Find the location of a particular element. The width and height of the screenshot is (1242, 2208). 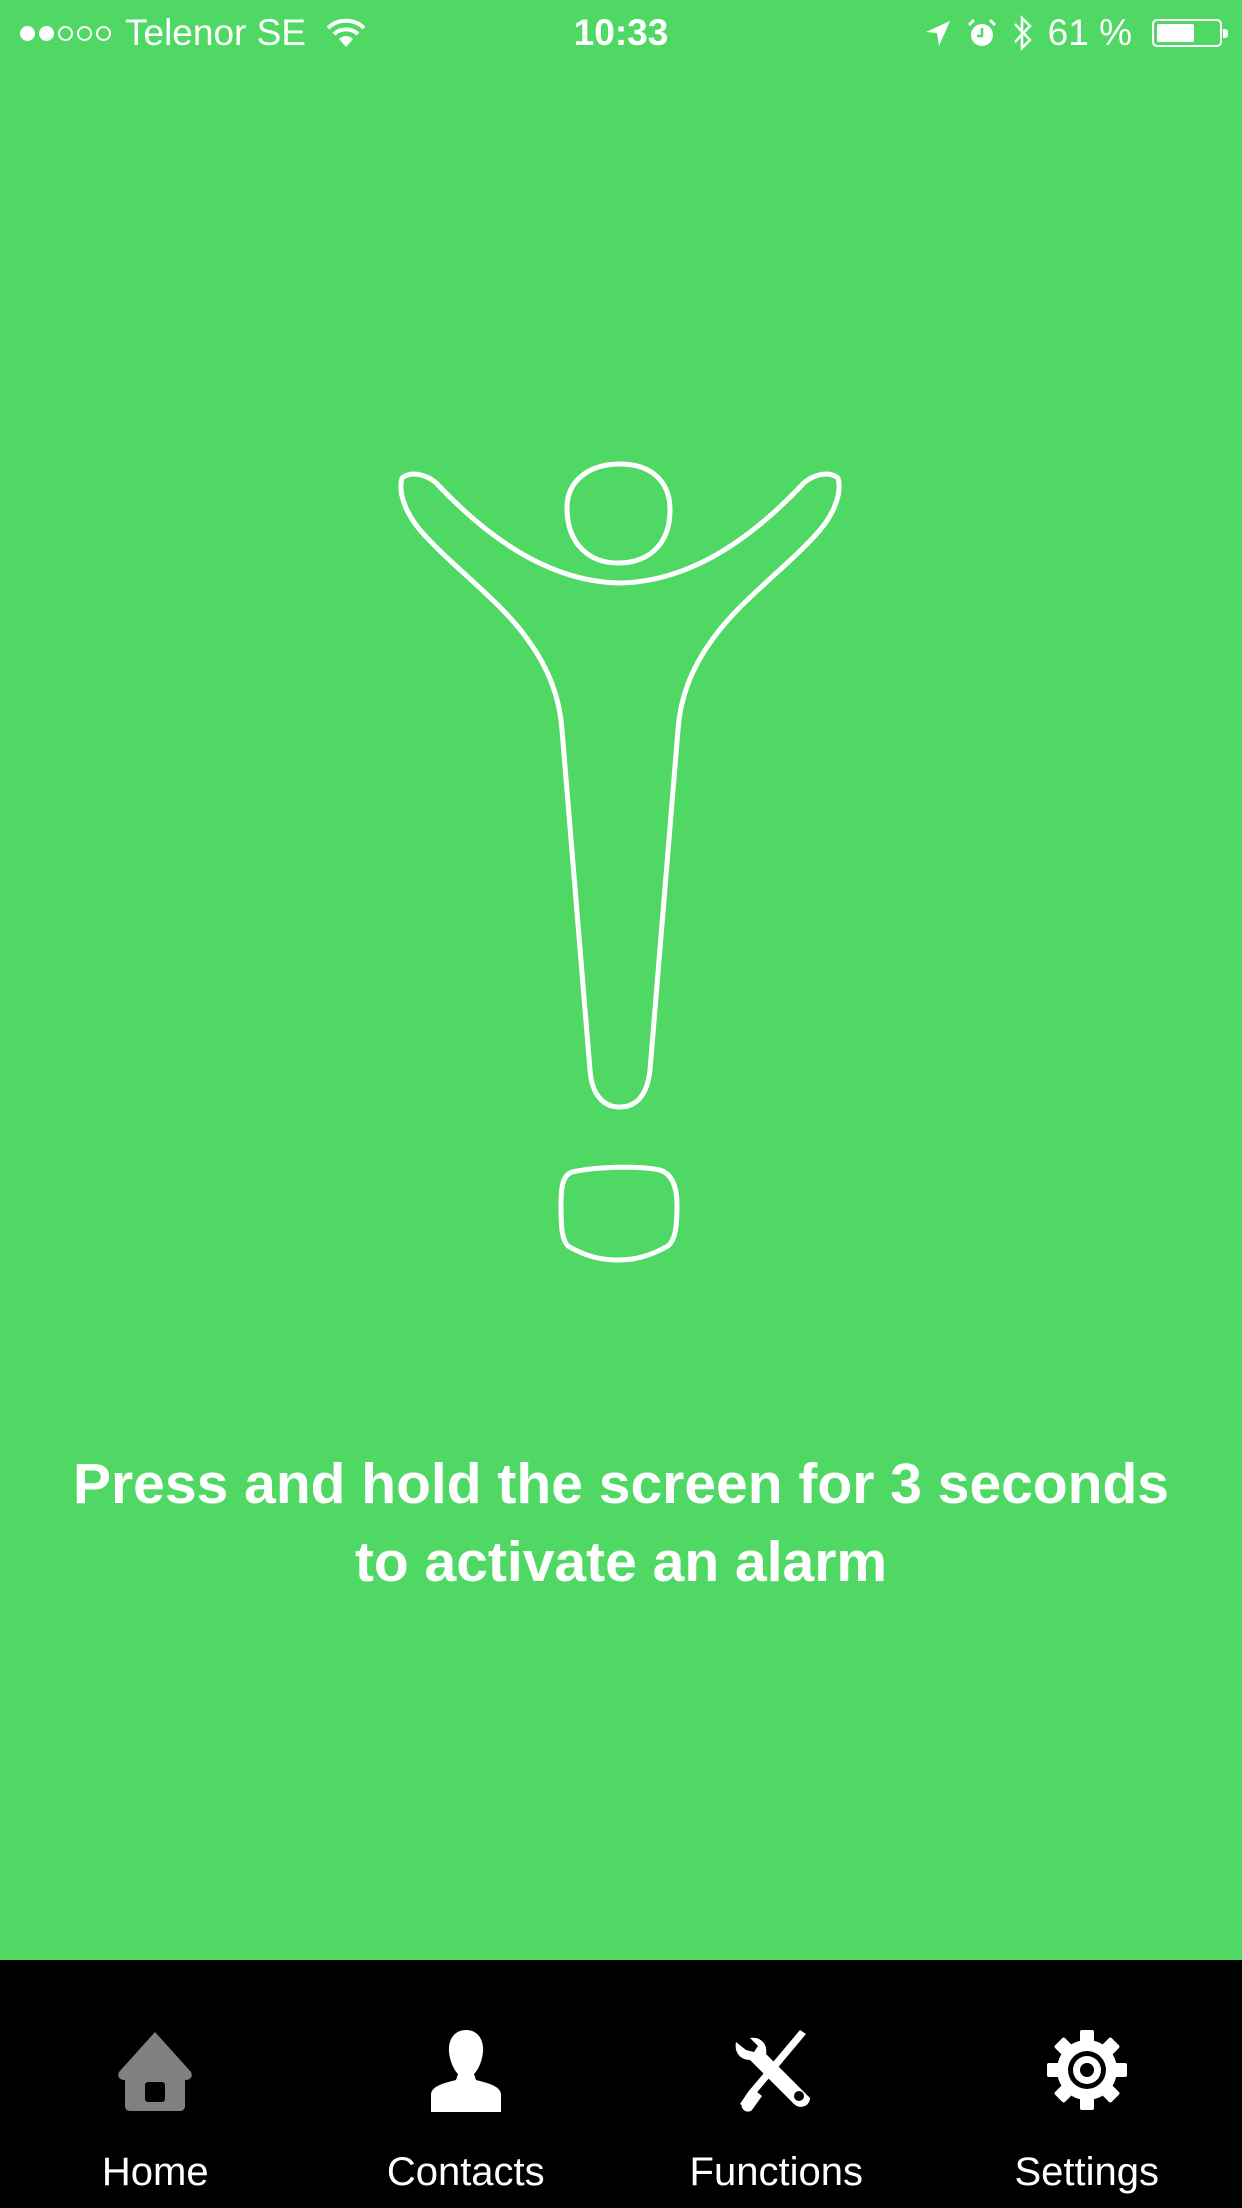

tab-contacts-label: Contacts is located at coordinates (465, 2172).